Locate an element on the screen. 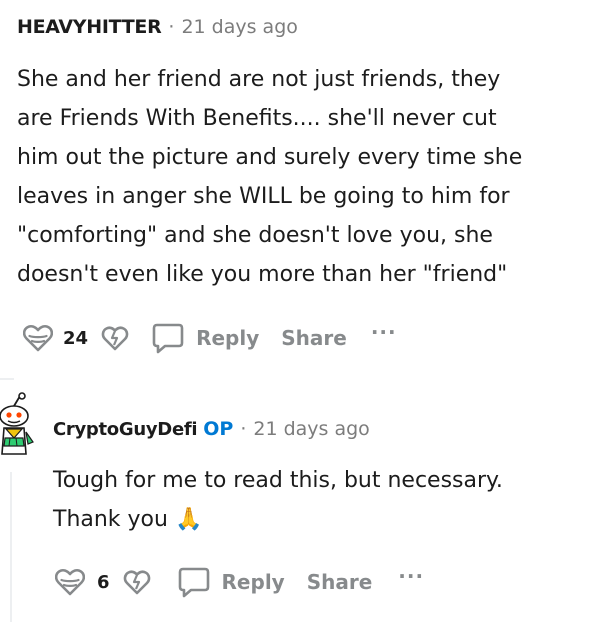 The width and height of the screenshot is (602, 637). reply-action-bar: 6 Reply Share ··· is located at coordinates (238, 582).